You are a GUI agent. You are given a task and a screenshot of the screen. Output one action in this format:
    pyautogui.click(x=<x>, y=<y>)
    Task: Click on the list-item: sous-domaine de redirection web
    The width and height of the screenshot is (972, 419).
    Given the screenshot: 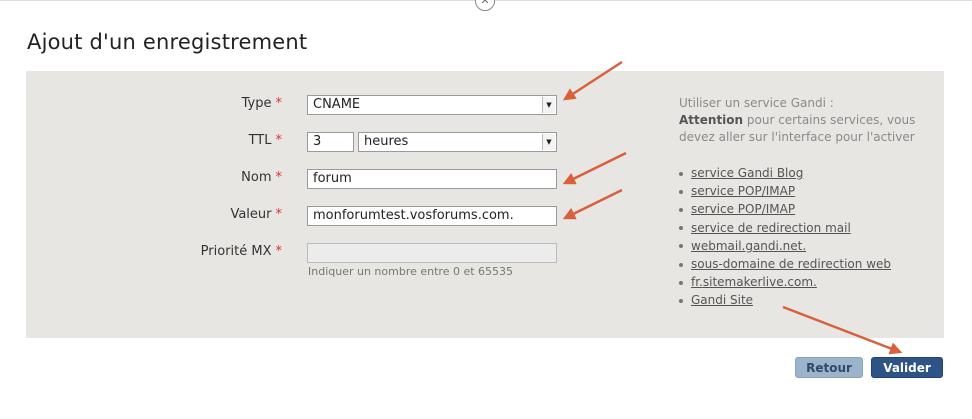 What is the action you would take?
    pyautogui.click(x=785, y=264)
    